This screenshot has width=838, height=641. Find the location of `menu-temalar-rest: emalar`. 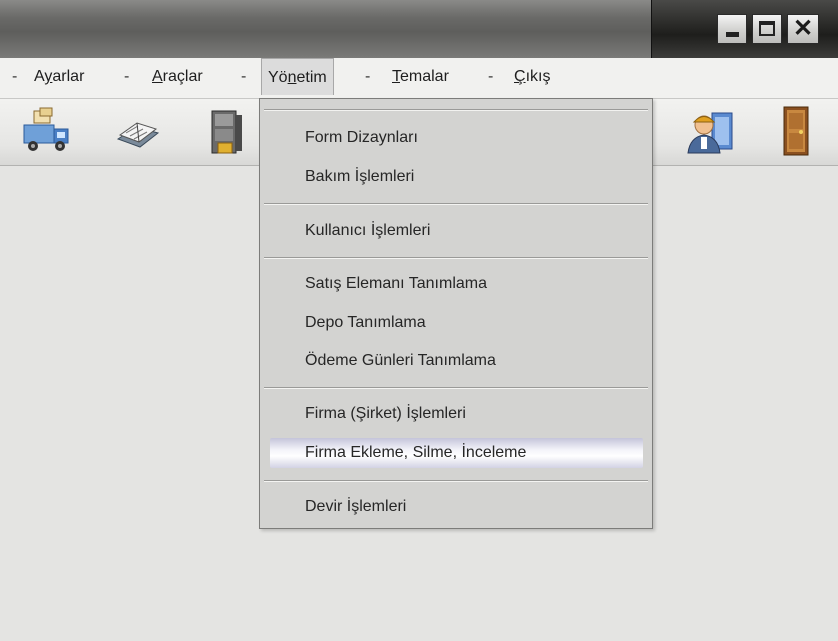

menu-temalar-rest: emalar is located at coordinates (424, 76).